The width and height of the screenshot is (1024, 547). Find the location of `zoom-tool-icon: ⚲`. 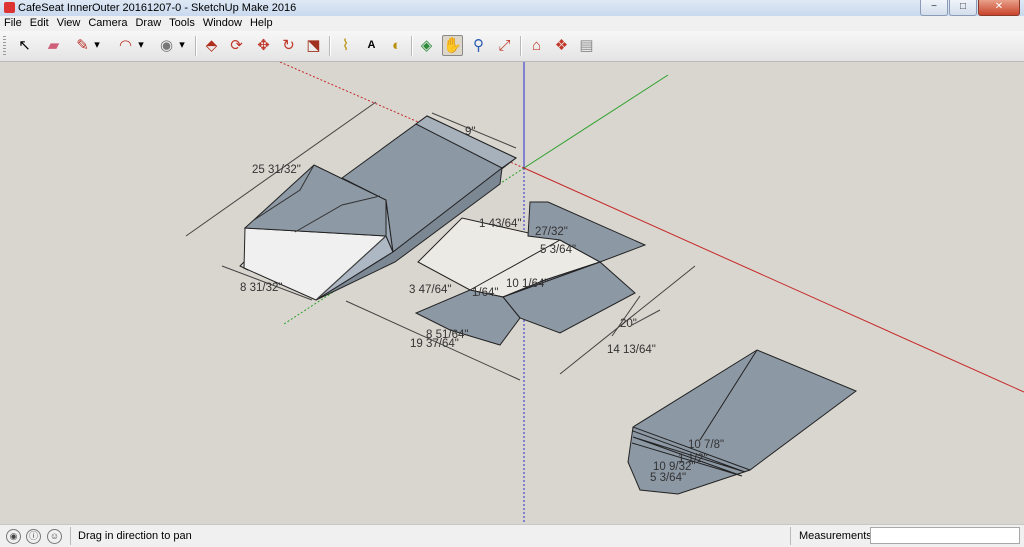

zoom-tool-icon: ⚲ is located at coordinates (478, 45).